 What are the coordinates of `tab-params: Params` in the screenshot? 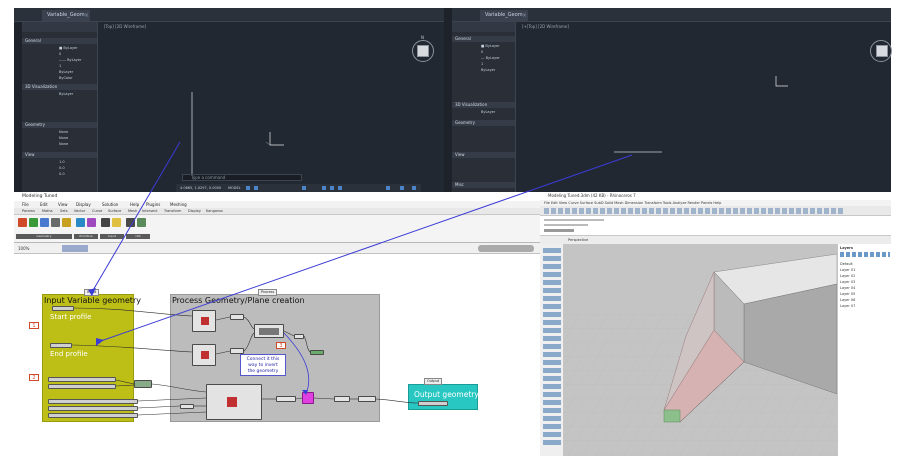 It's located at (28, 211).